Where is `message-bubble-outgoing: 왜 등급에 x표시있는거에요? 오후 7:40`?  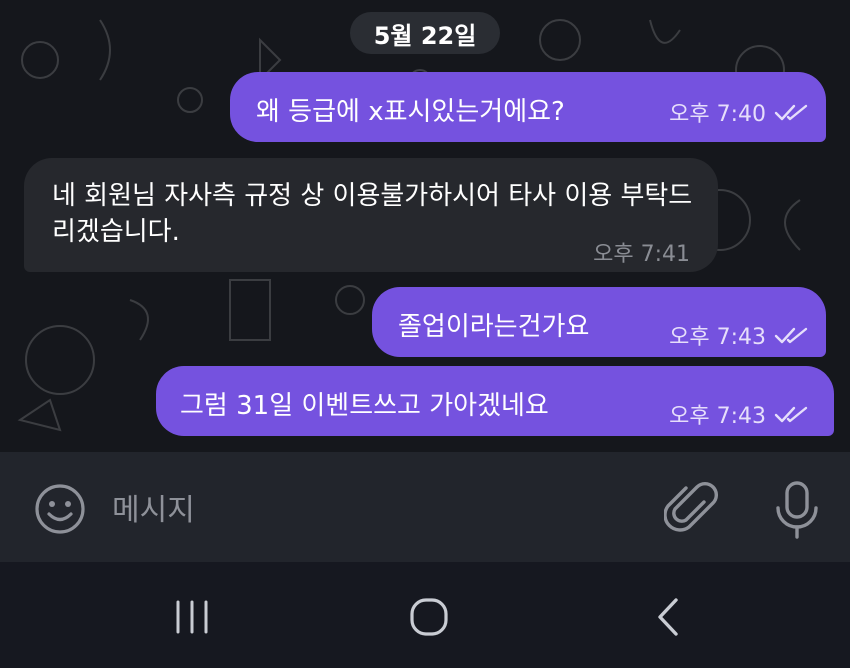
message-bubble-outgoing: 왜 등급에 x표시있는거에요? 오후 7:40 is located at coordinates (528, 107).